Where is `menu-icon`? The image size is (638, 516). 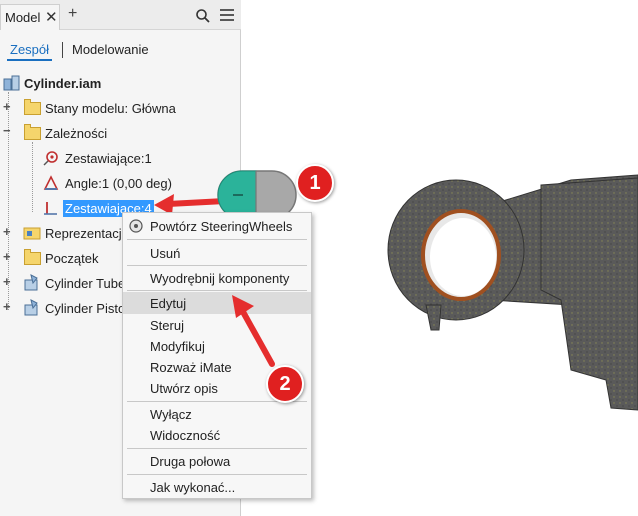 menu-icon is located at coordinates (227, 15).